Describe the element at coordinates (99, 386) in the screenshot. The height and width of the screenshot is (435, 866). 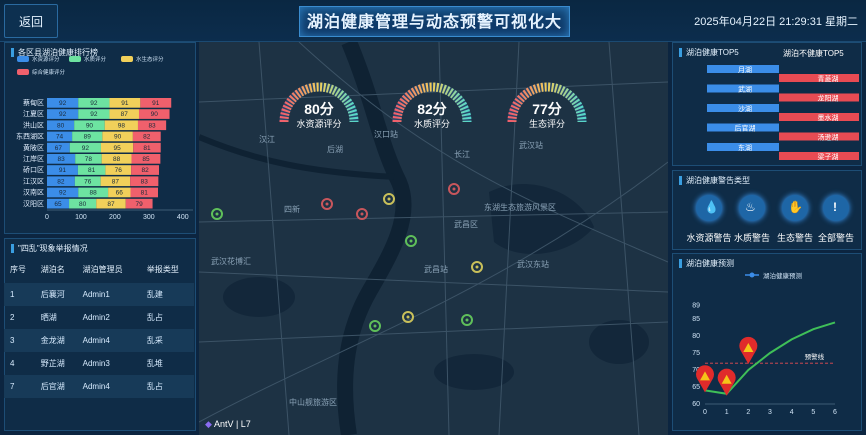
I see `table-row: 7 后官湖 Admin4 乱占` at that location.